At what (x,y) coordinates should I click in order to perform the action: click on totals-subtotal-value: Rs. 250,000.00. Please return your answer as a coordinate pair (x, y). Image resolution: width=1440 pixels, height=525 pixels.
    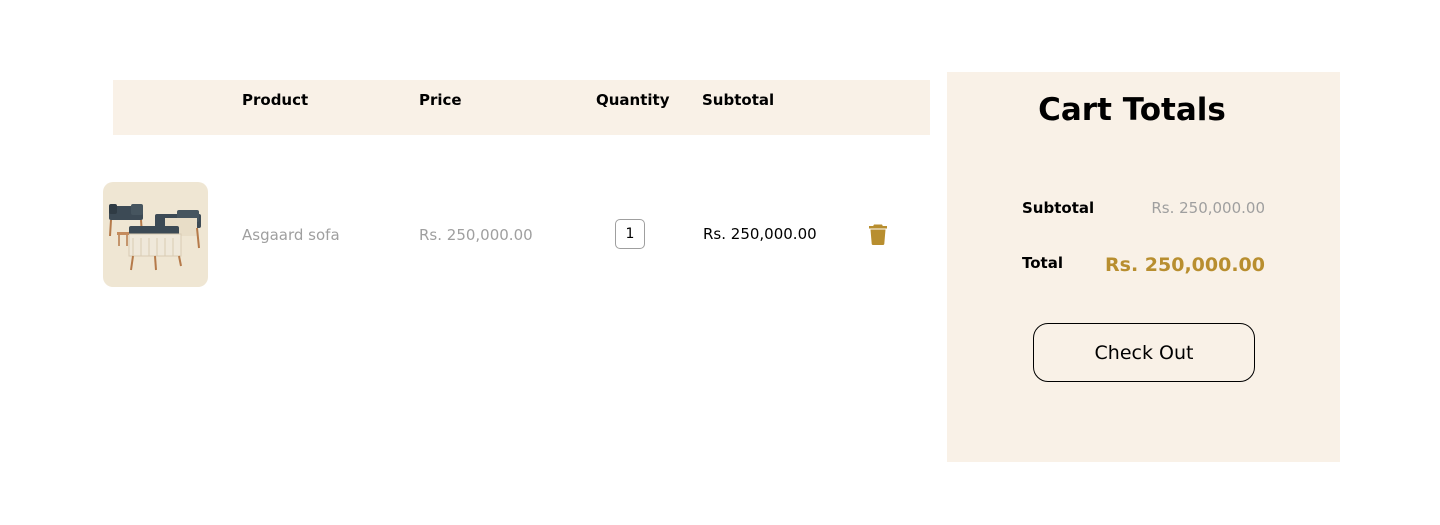
    Looking at the image, I should click on (1208, 208).